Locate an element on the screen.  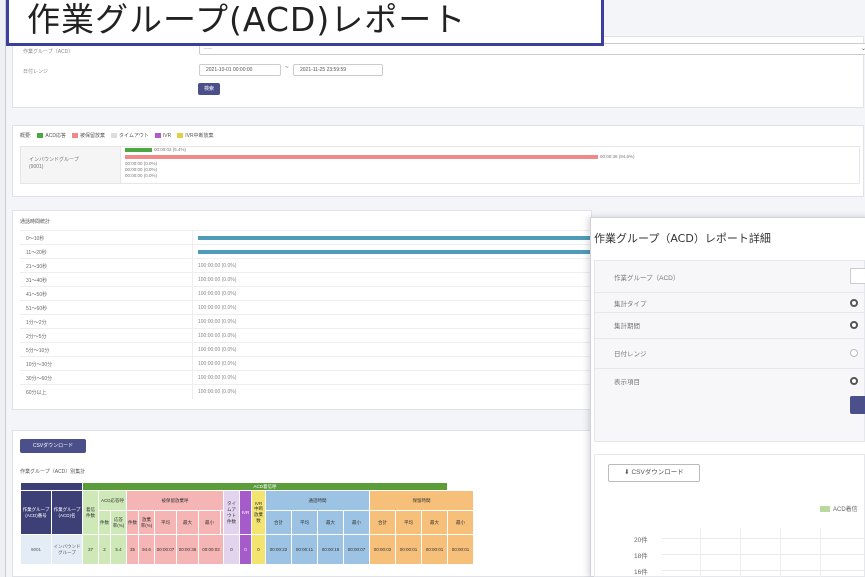
table-cell: 0 is located at coordinates (231, 549).